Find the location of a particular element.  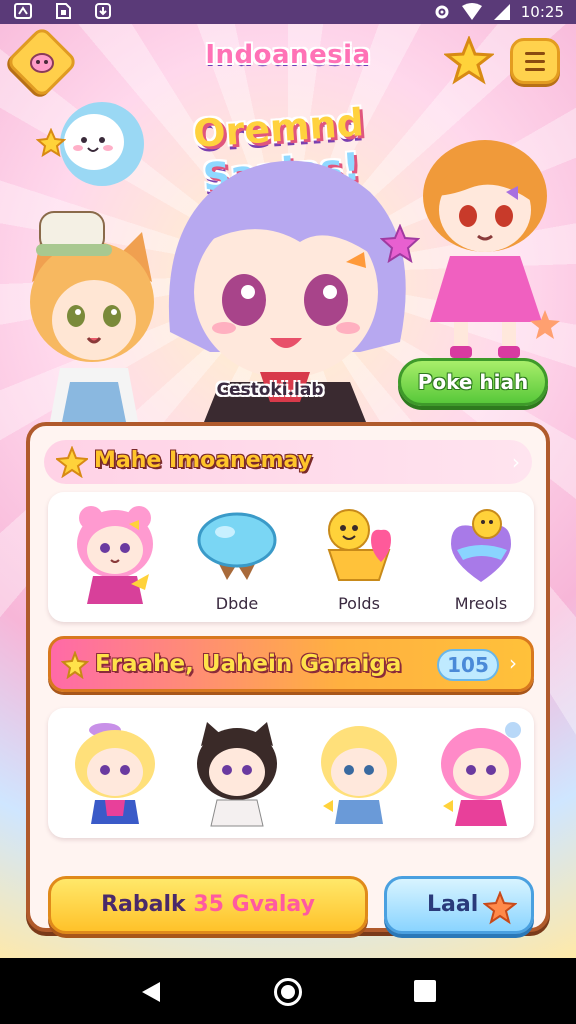

wifi-icon is located at coordinates (471, 11).